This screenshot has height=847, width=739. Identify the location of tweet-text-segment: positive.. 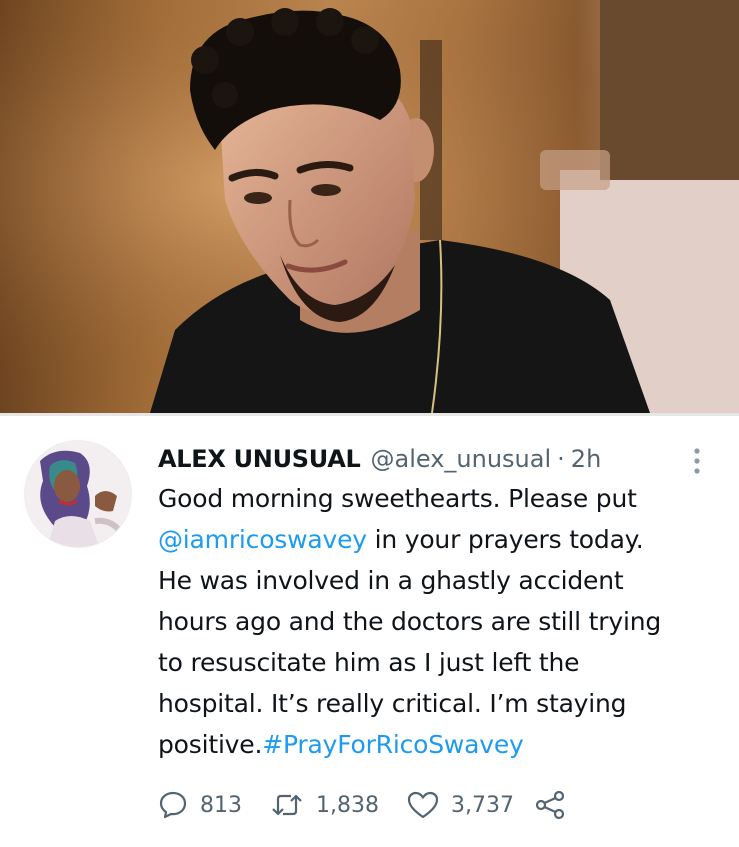
(210, 744).